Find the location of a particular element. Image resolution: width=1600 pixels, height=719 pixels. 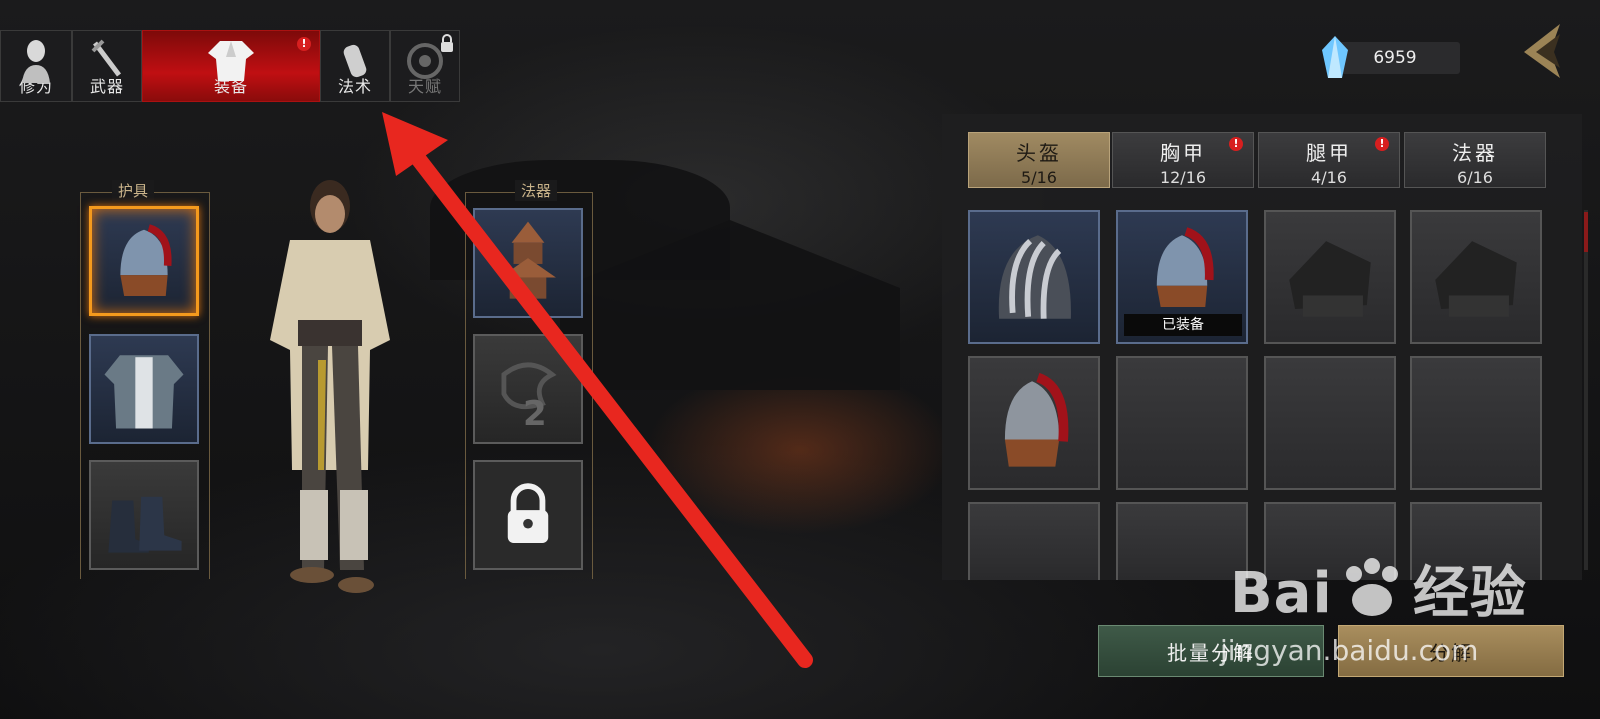

ribbed-helmet-icon is located at coordinates (1034, 277).